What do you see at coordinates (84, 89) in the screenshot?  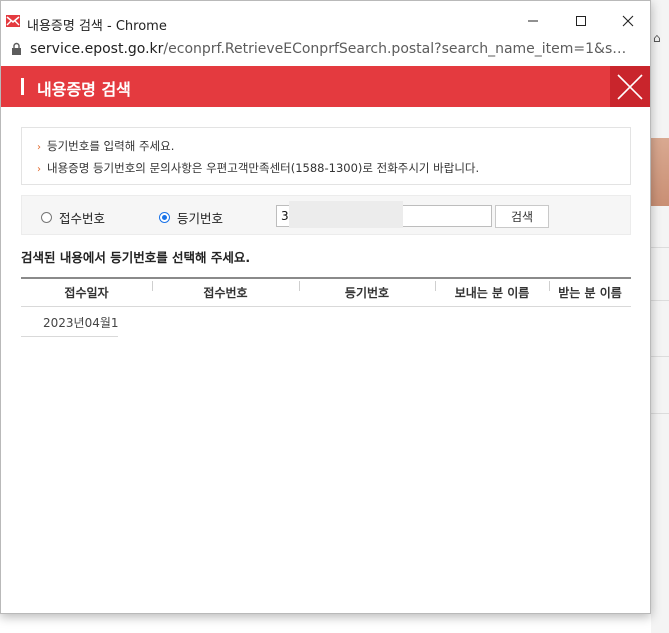 I see `page-title: 내용증명 검색` at bounding box center [84, 89].